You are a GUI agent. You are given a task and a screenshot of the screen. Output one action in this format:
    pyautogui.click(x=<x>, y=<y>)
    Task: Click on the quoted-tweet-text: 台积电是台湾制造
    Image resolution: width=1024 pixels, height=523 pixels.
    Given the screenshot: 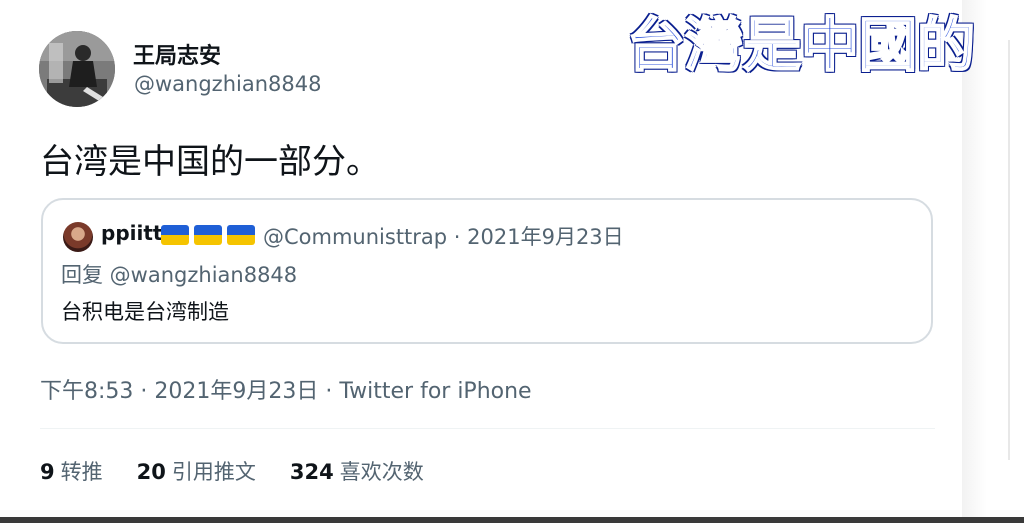 What is the action you would take?
    pyautogui.click(x=145, y=312)
    